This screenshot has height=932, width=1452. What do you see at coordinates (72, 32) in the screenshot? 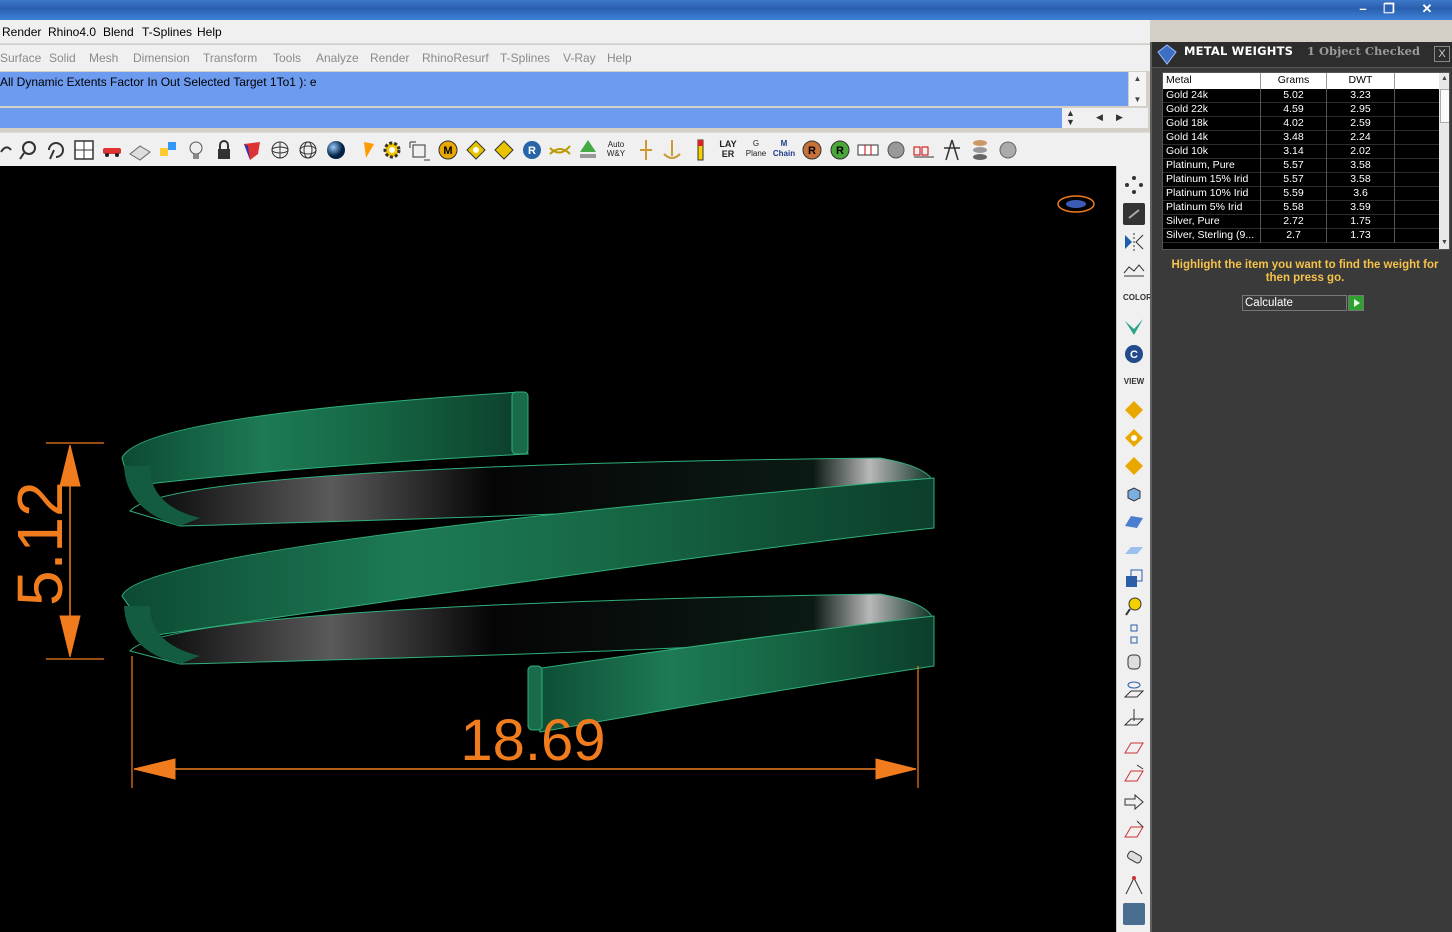
I see `menu-rhino4: Rhino4.0` at bounding box center [72, 32].